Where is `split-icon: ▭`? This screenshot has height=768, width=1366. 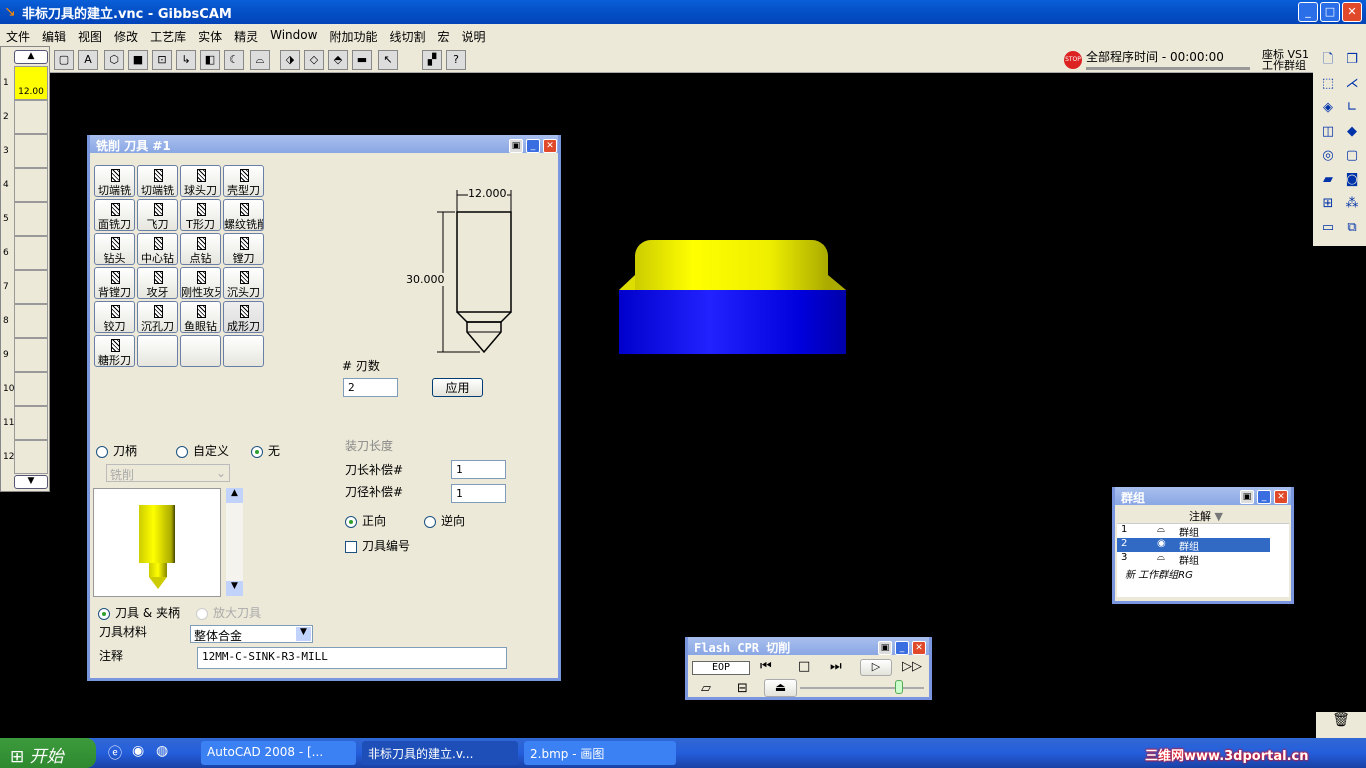
split-icon: ▭ is located at coordinates (1328, 228).